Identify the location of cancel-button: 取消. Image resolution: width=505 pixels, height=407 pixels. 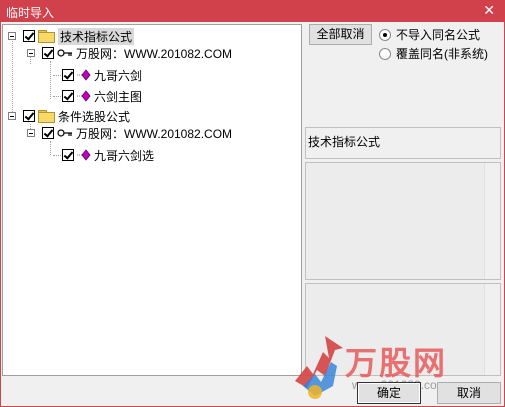
(469, 393).